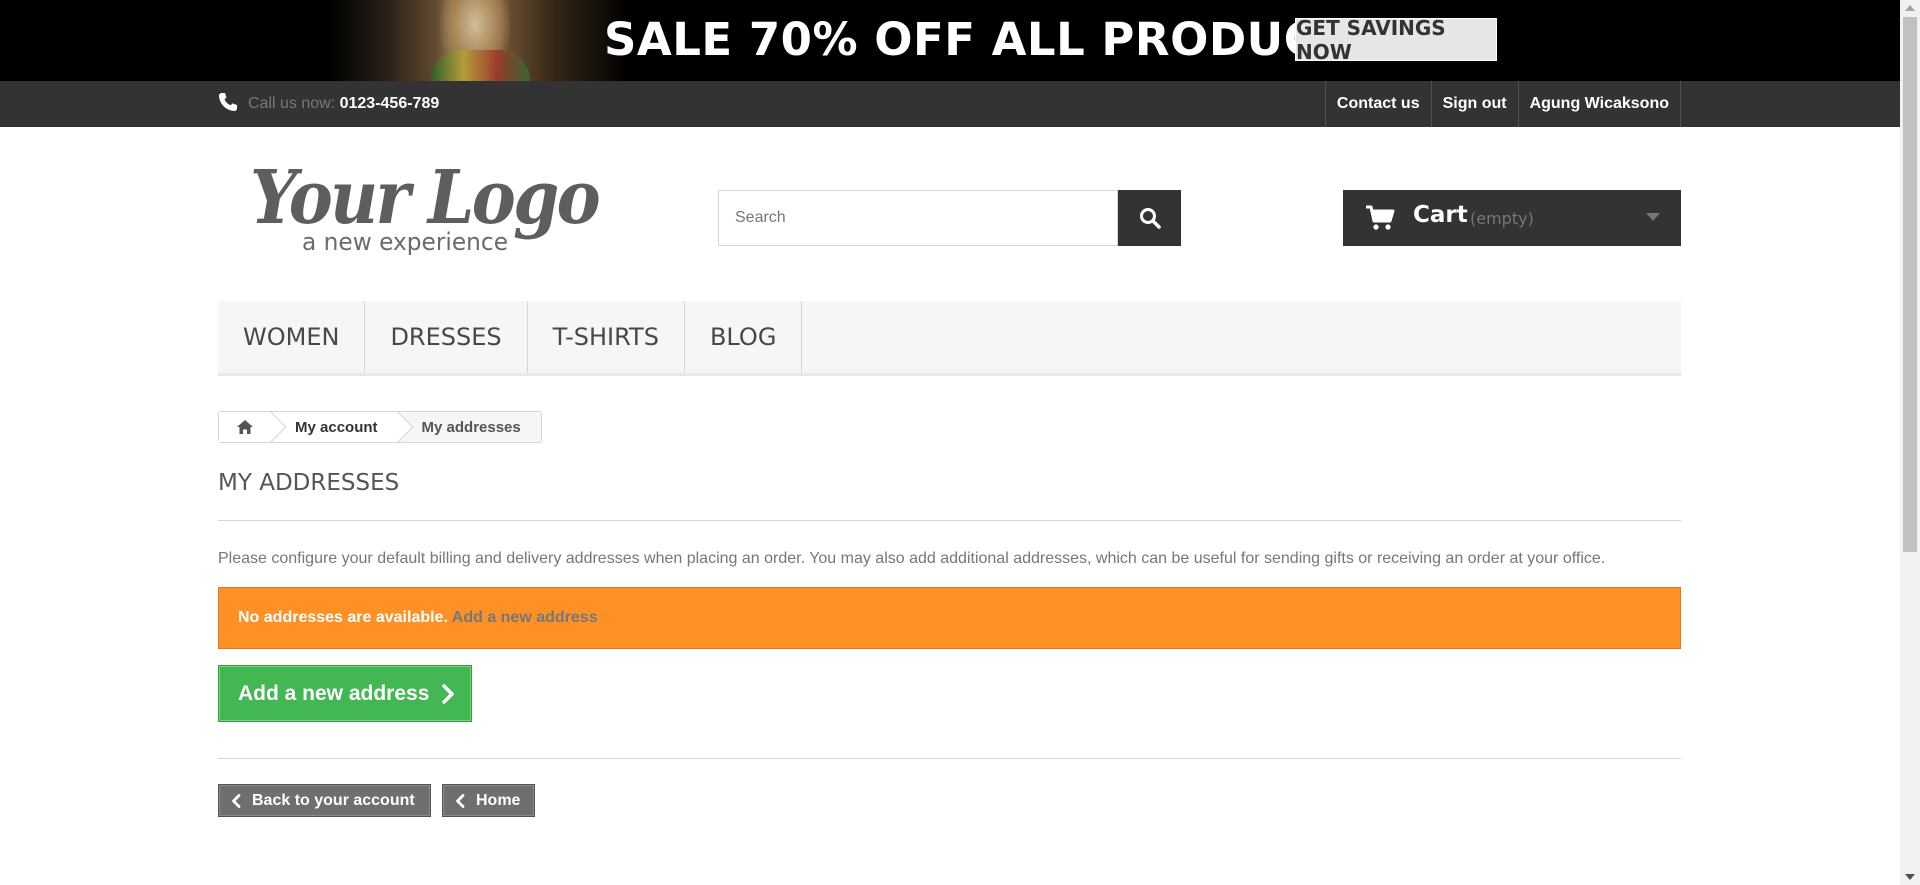 Image resolution: width=1920 pixels, height=885 pixels. What do you see at coordinates (1440, 215) in the screenshot?
I see `cart-label: Cart` at bounding box center [1440, 215].